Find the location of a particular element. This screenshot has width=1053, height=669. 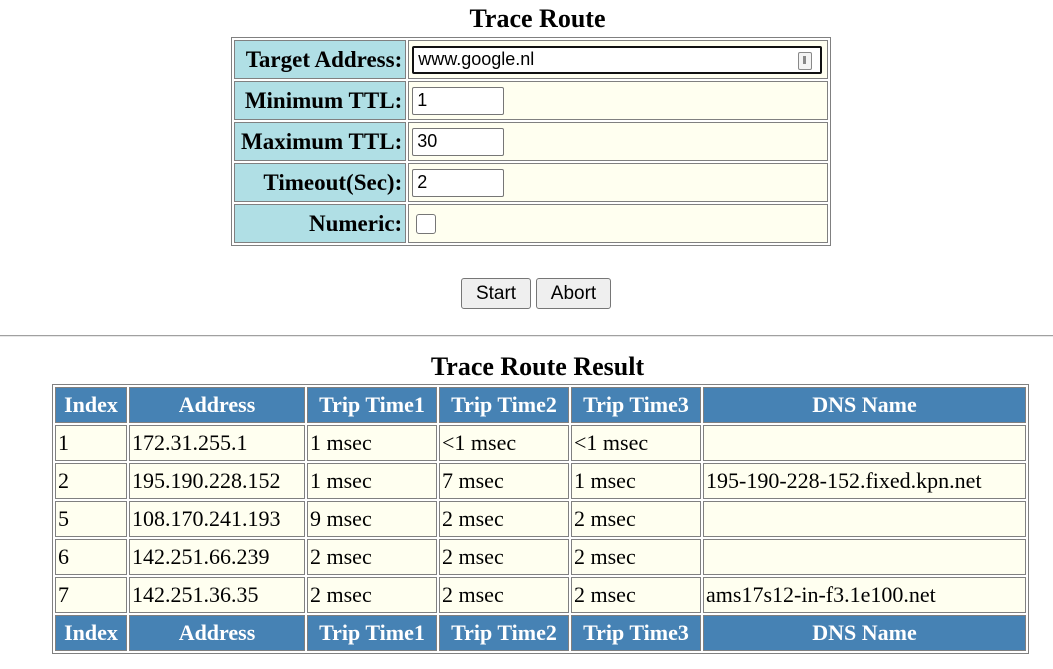

numeric-label: Numeric: is located at coordinates (320, 223).